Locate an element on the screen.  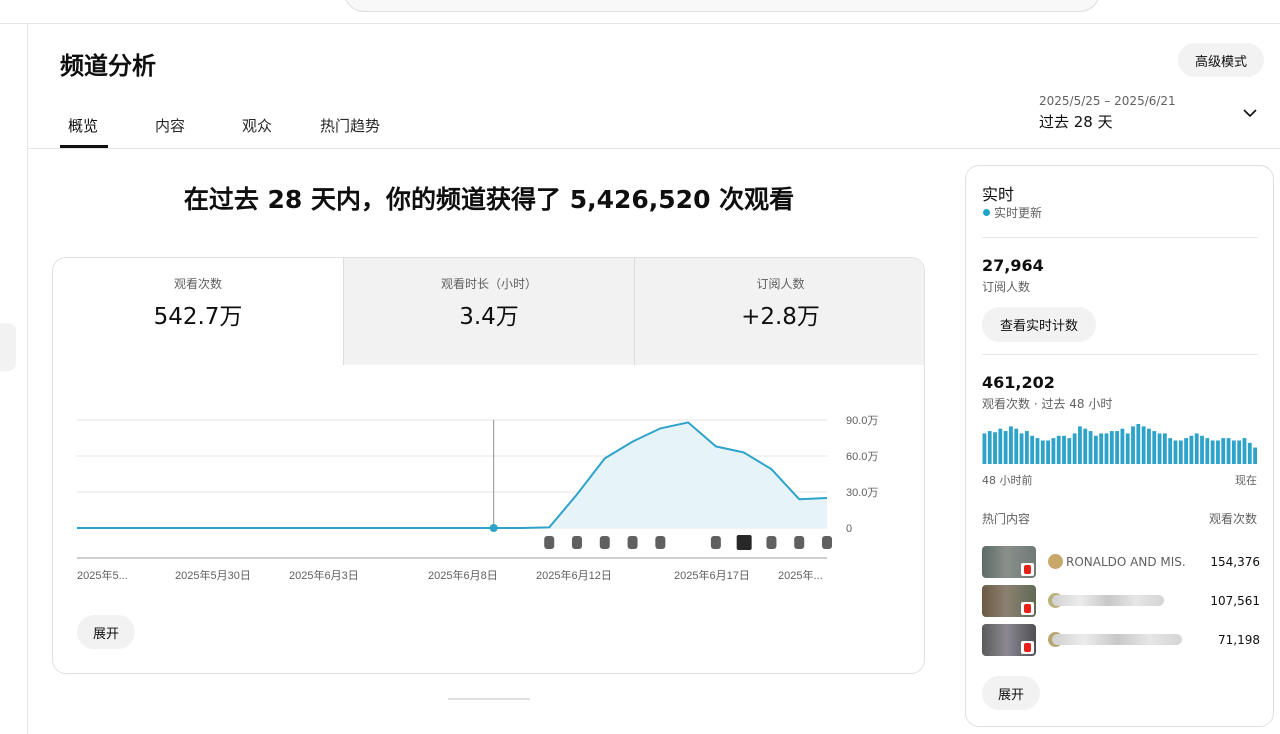
metric-watch-time: 观看时长（小时） 3.4万 is located at coordinates (489, 311).